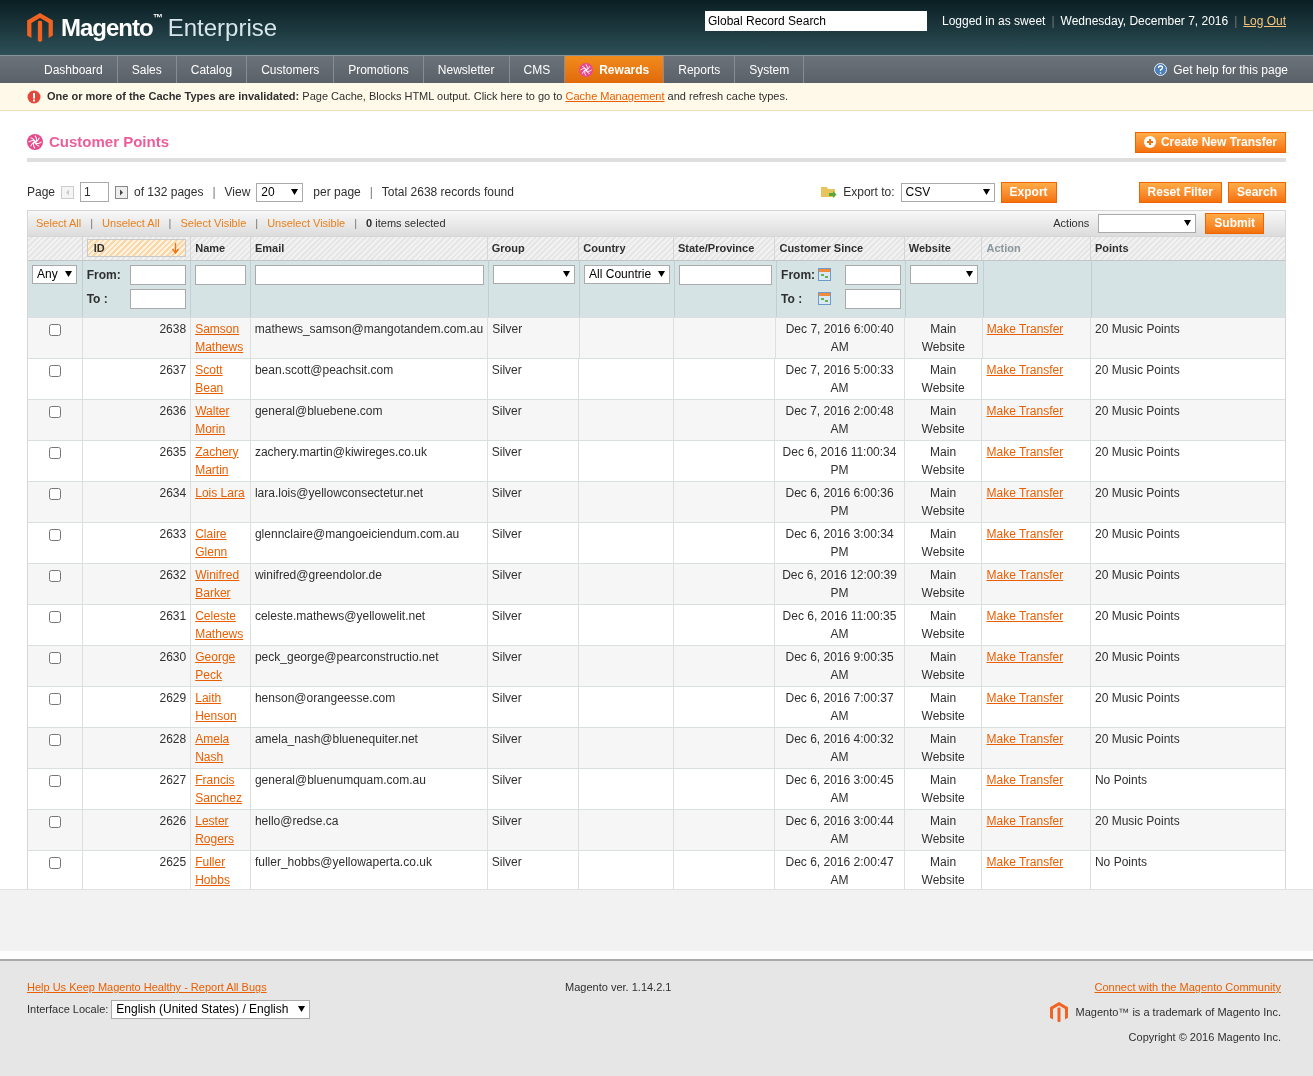 Image resolution: width=1313 pixels, height=1076 pixels. What do you see at coordinates (944, 274) in the screenshot?
I see `website-select` at bounding box center [944, 274].